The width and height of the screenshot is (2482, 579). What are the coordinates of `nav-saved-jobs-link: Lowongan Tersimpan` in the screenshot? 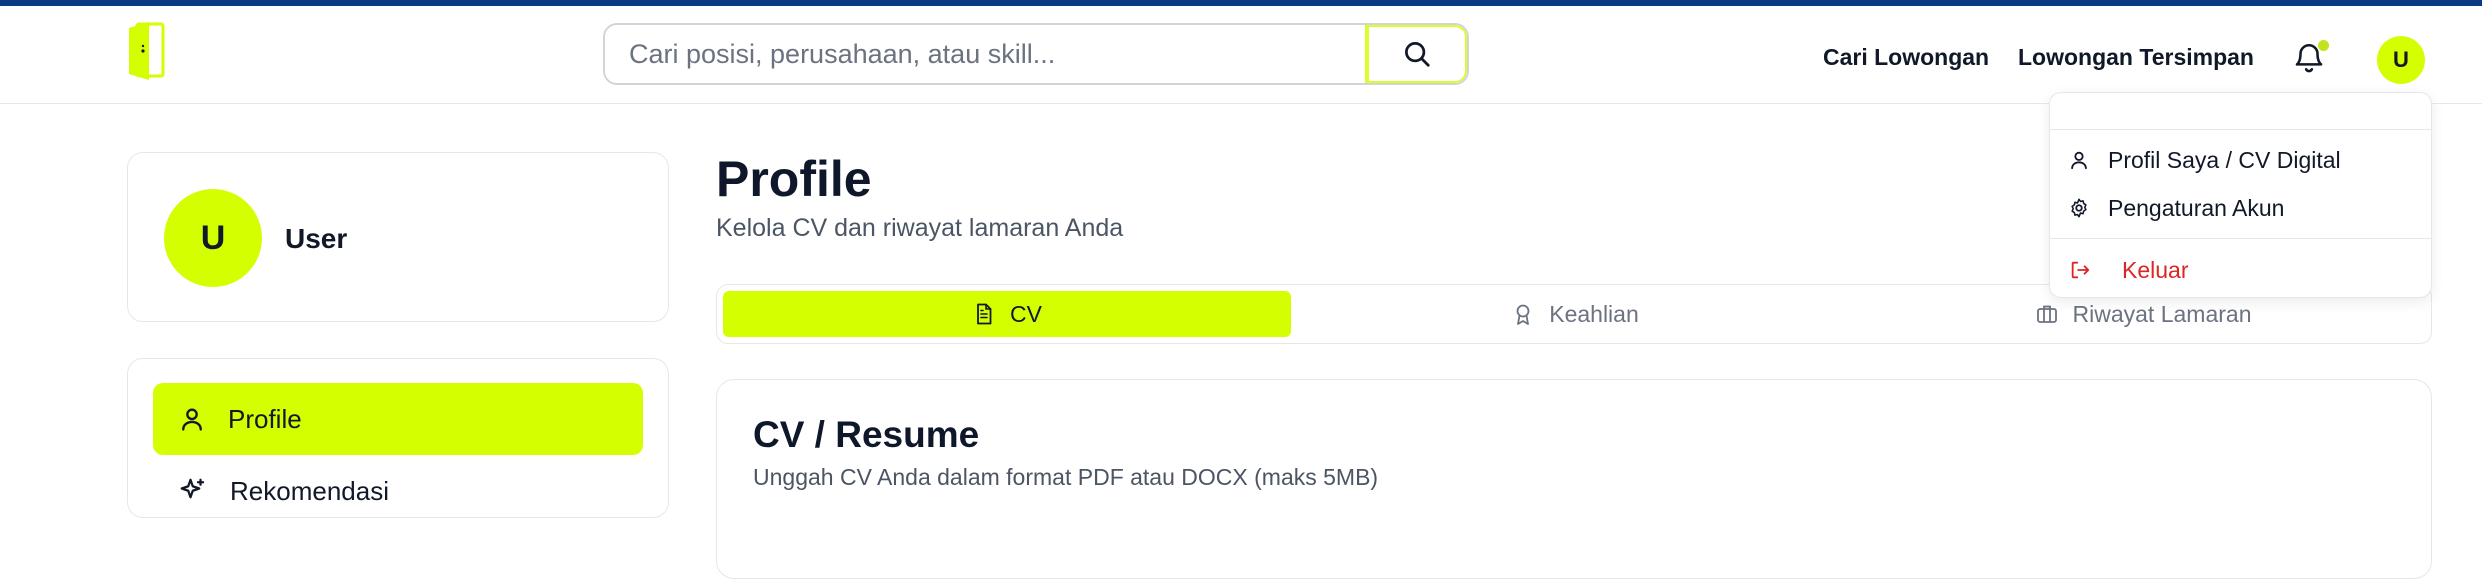 It's located at (2136, 57).